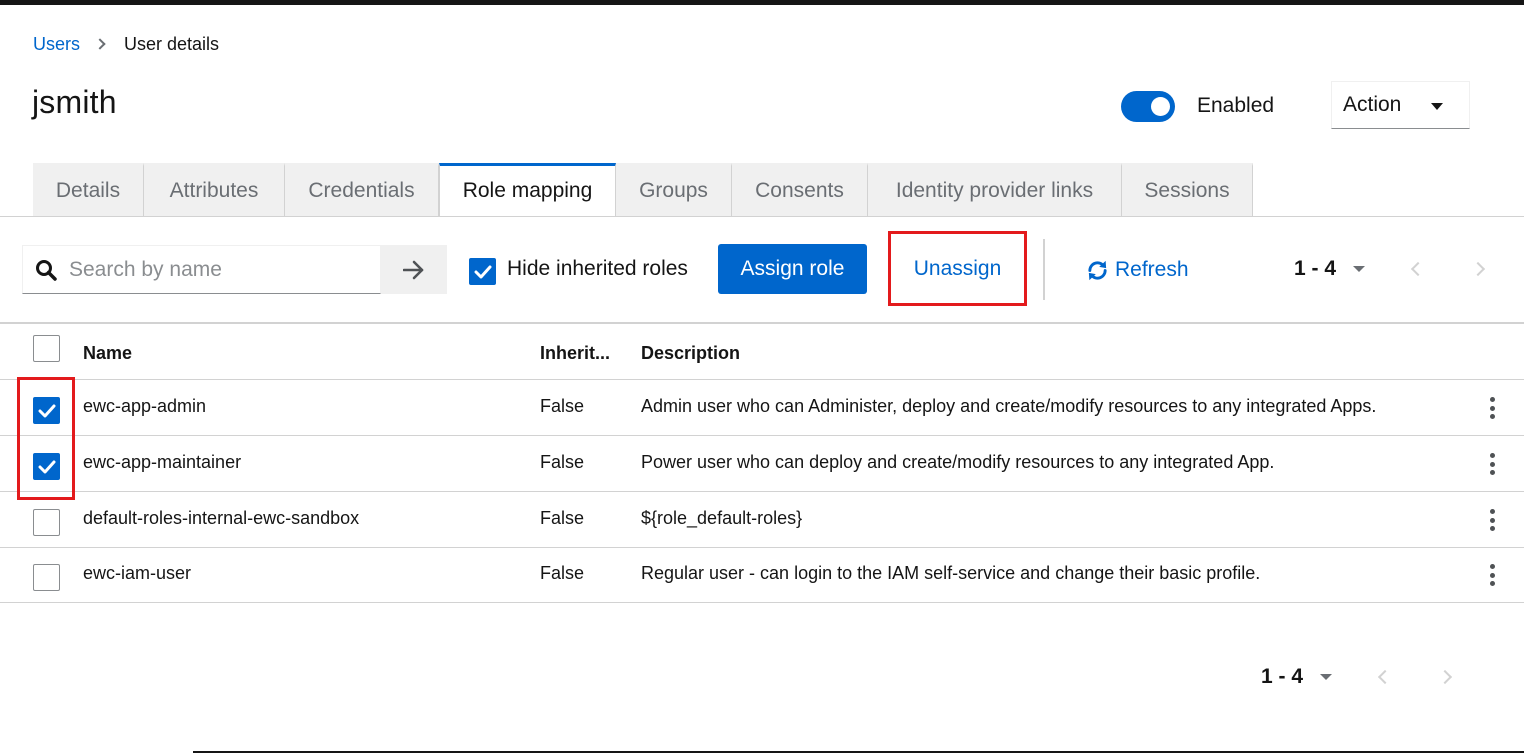  What do you see at coordinates (172, 43) in the screenshot?
I see `breadcrumb-current: User details` at bounding box center [172, 43].